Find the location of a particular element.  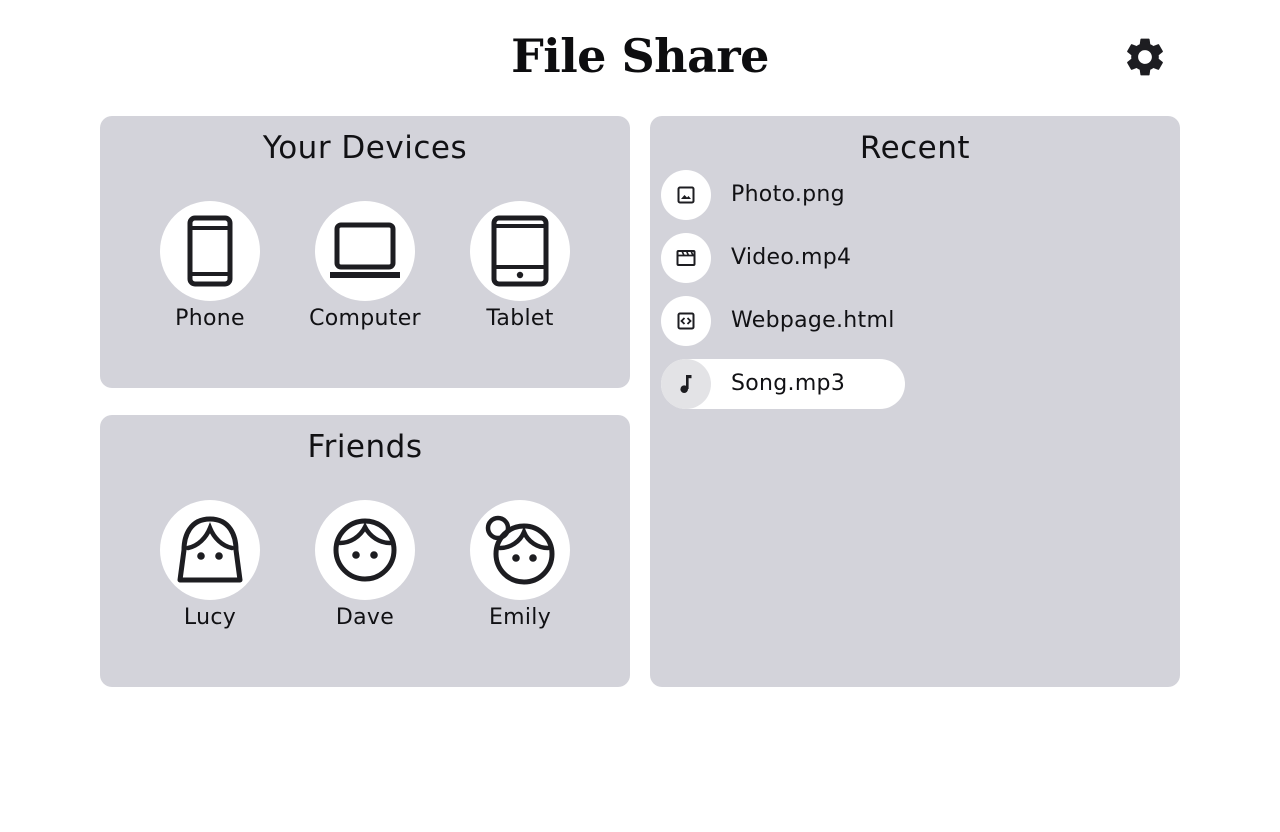

tablet-icon is located at coordinates (520, 251).